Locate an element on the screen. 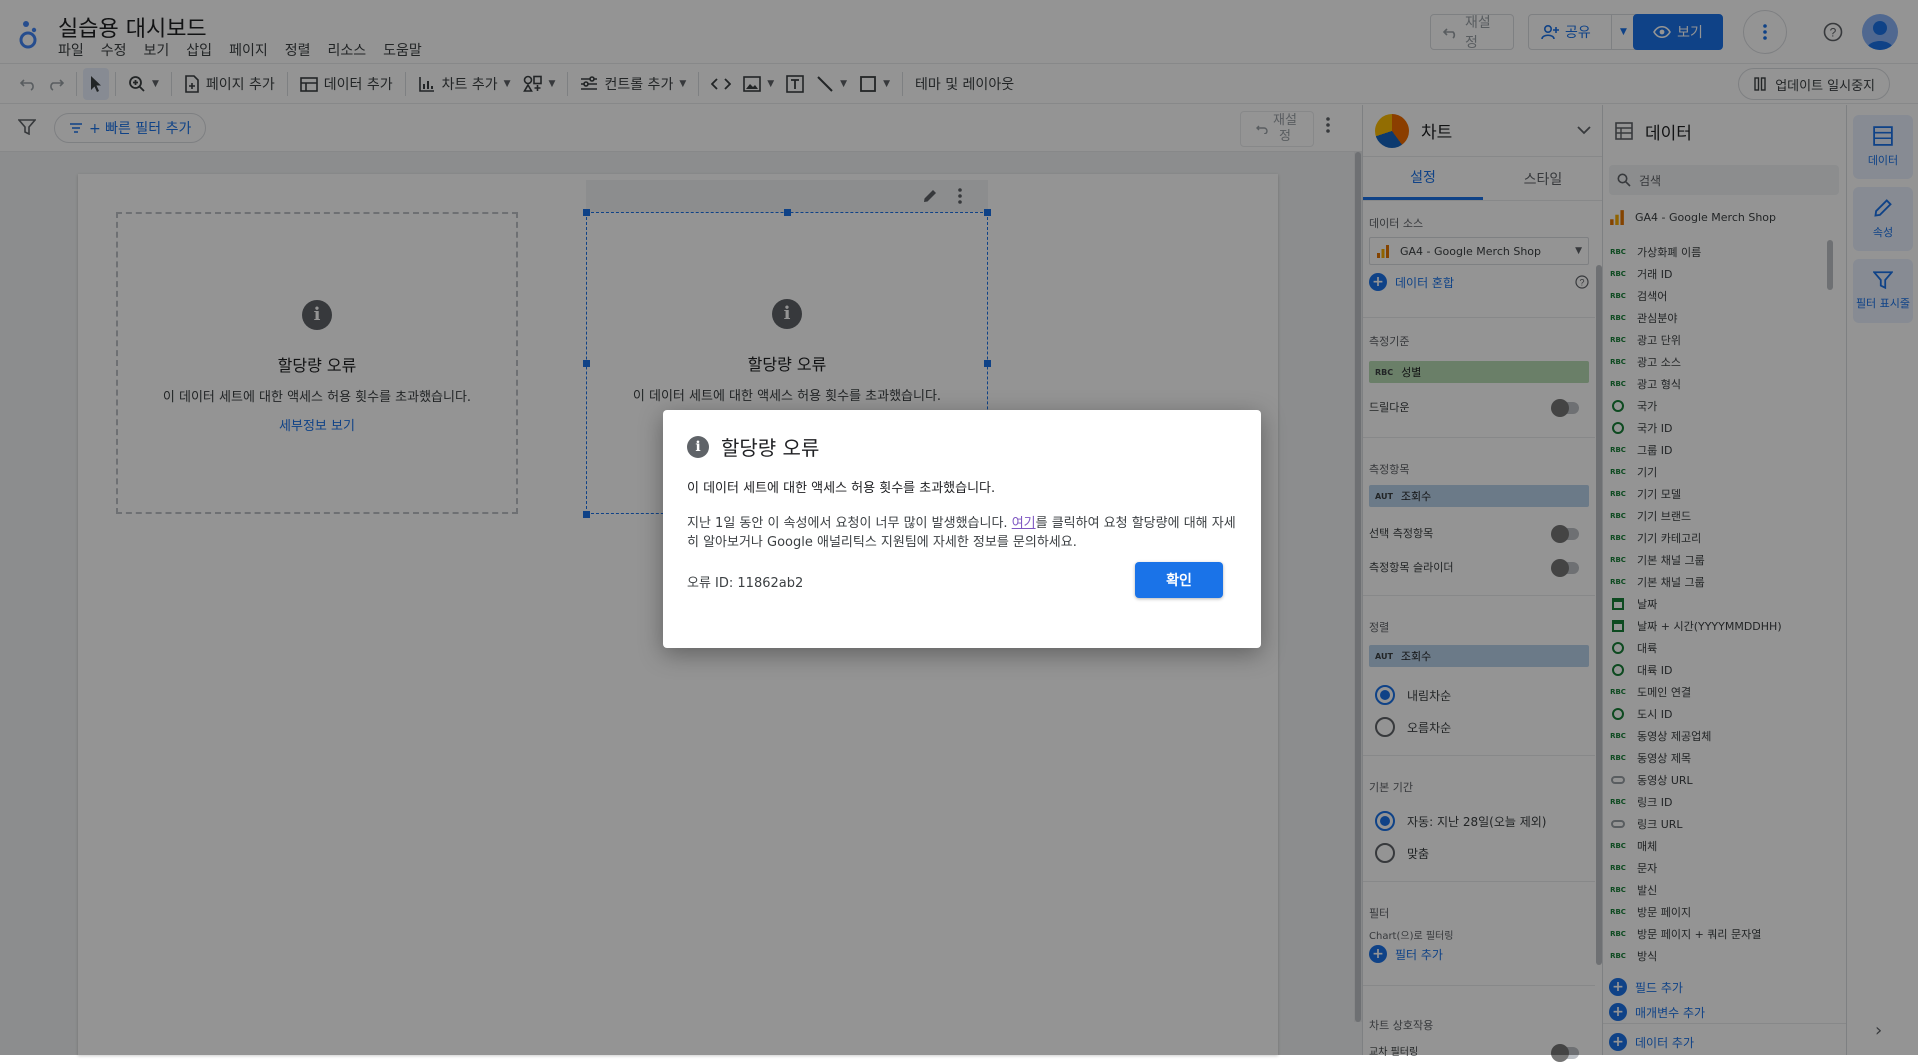 The width and height of the screenshot is (1918, 1062). dialog-message: 이 데이터 세트에 대한 액세스 허용 횟수를 초과했습니다. is located at coordinates (841, 488).